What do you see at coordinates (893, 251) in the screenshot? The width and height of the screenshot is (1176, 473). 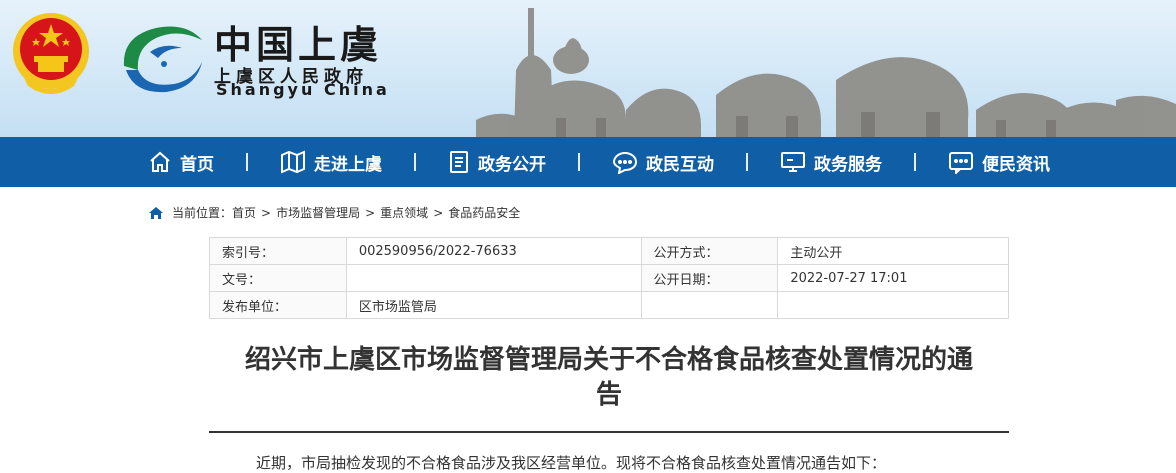 I see `meta-method-value: 主动公开` at bounding box center [893, 251].